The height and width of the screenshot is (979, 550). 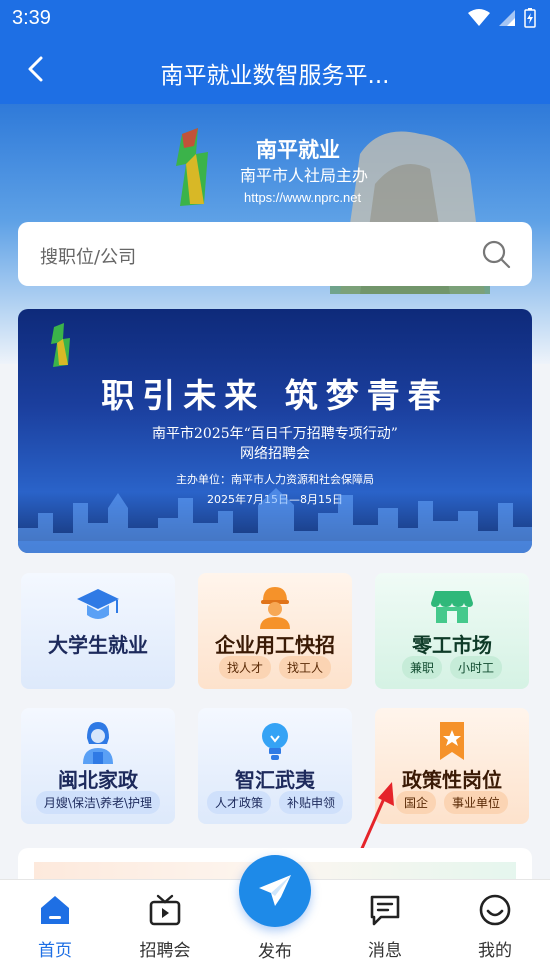 I want to click on hero-url: https://www.nprc.net, so click(x=303, y=197).